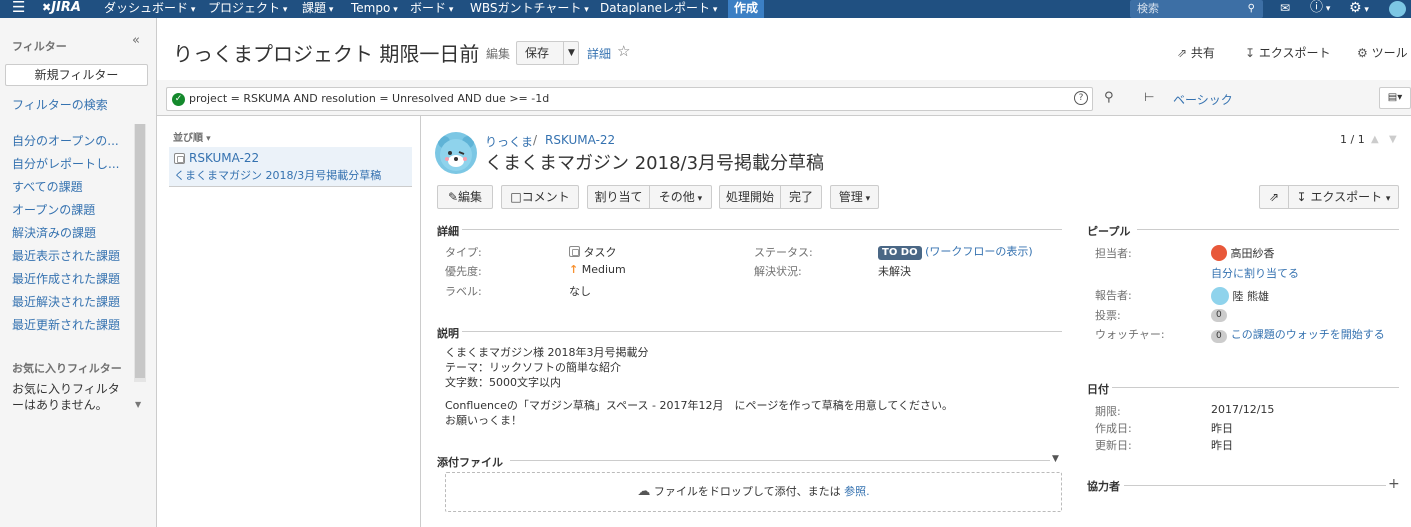  I want to click on save-label: 保存, so click(537, 53).